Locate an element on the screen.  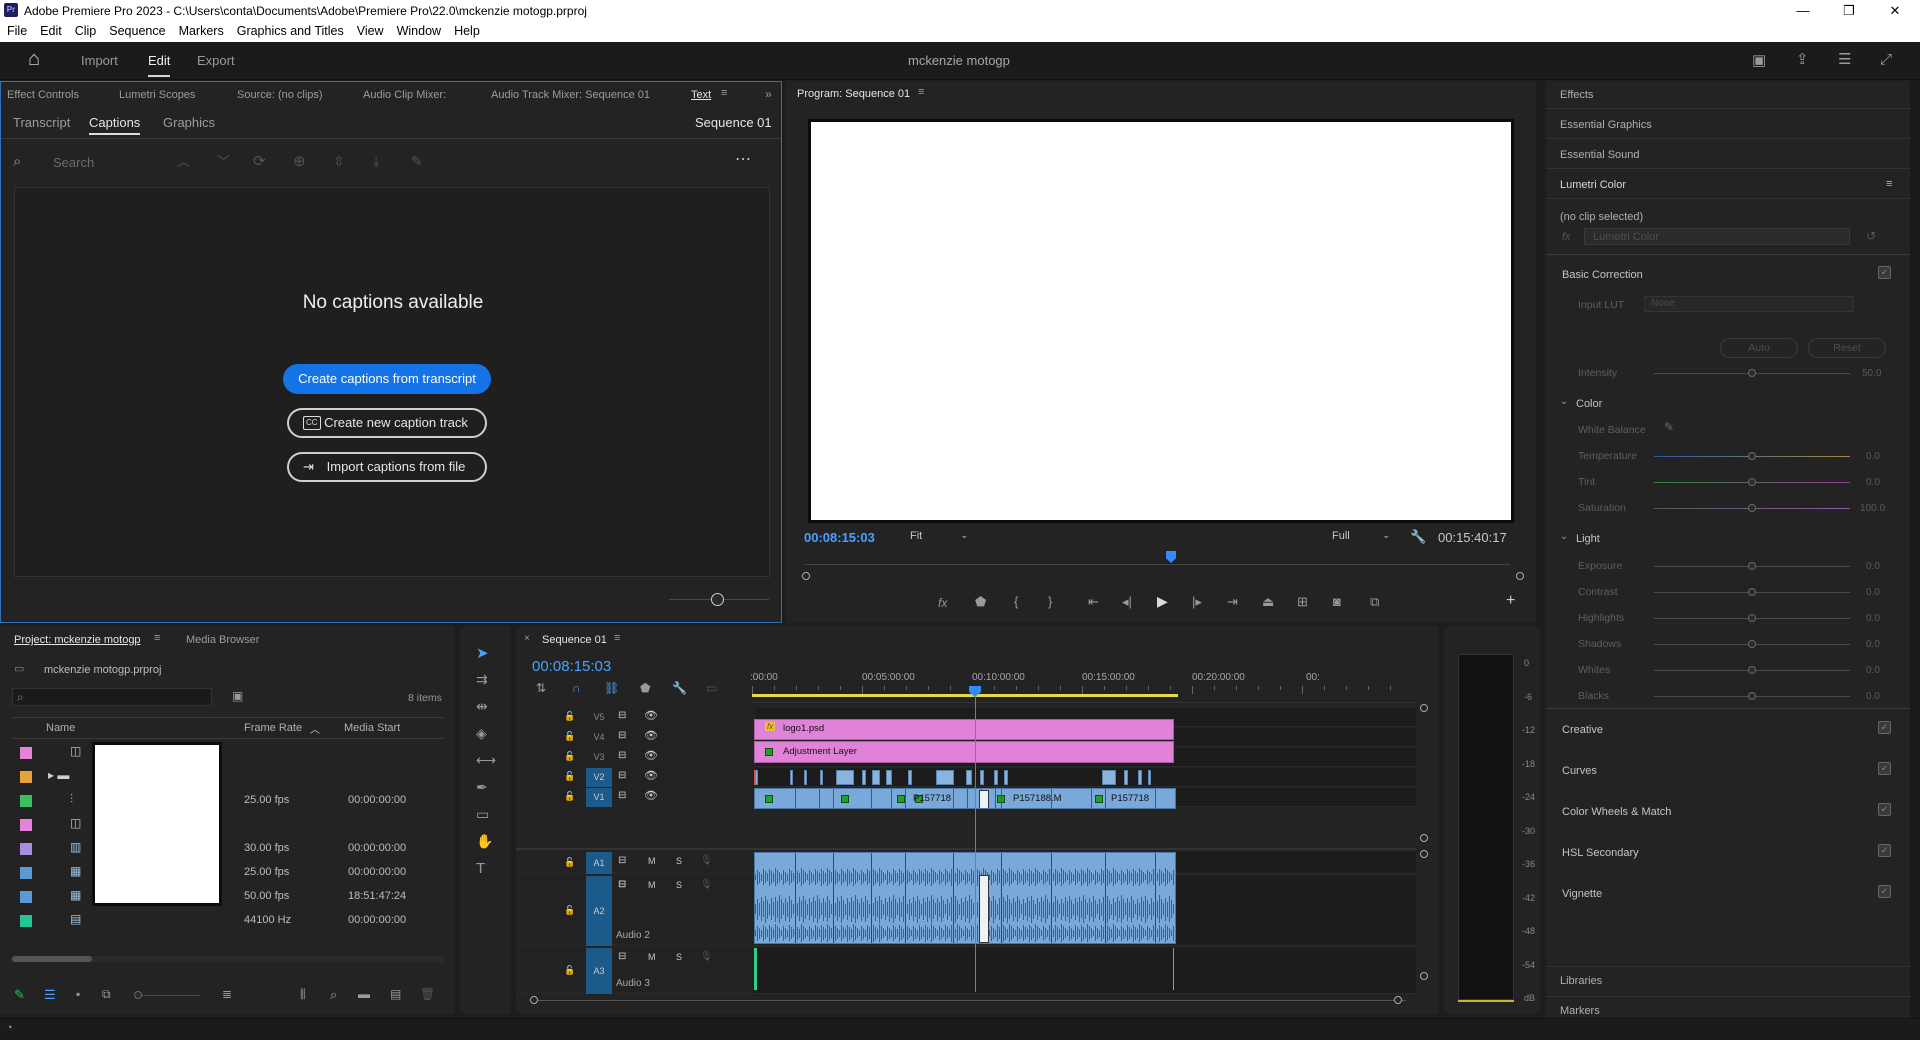
basic-correction-checkbox: ✓ is located at coordinates (1884, 272).